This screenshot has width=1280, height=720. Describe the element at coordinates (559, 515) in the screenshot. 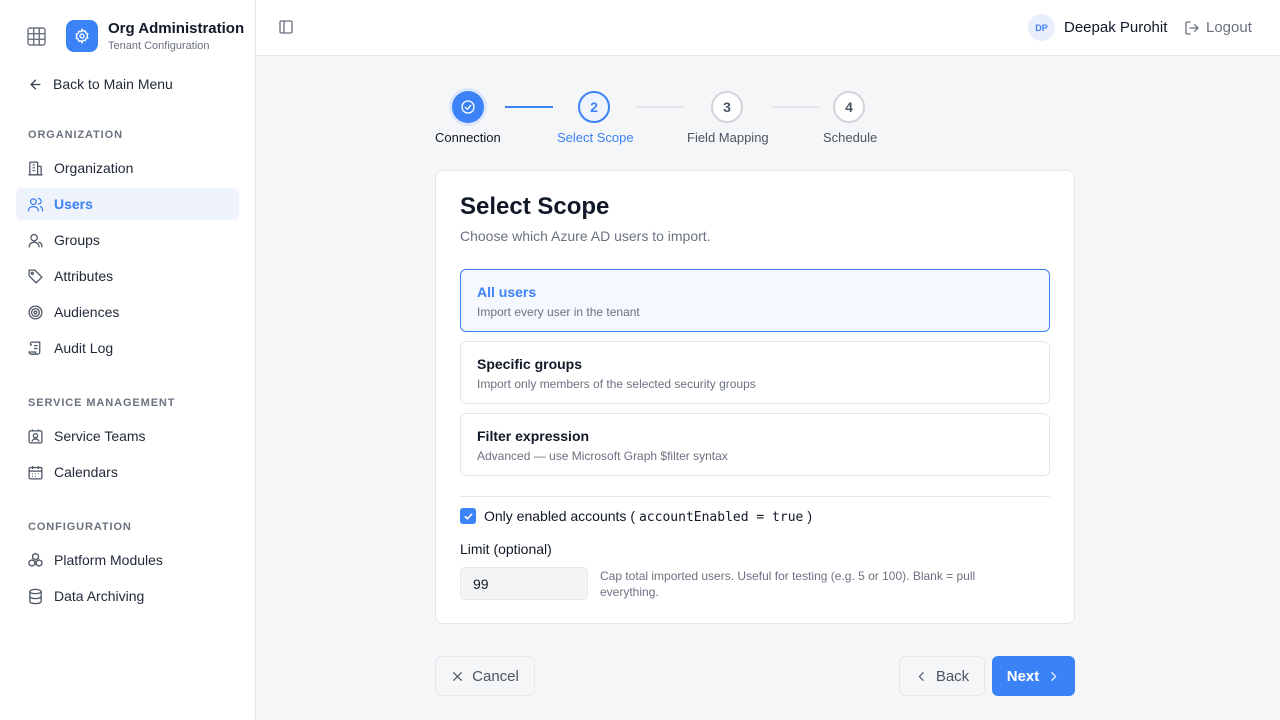

I see `enabled-accounts-label-text: Only enabled accounts (` at that location.